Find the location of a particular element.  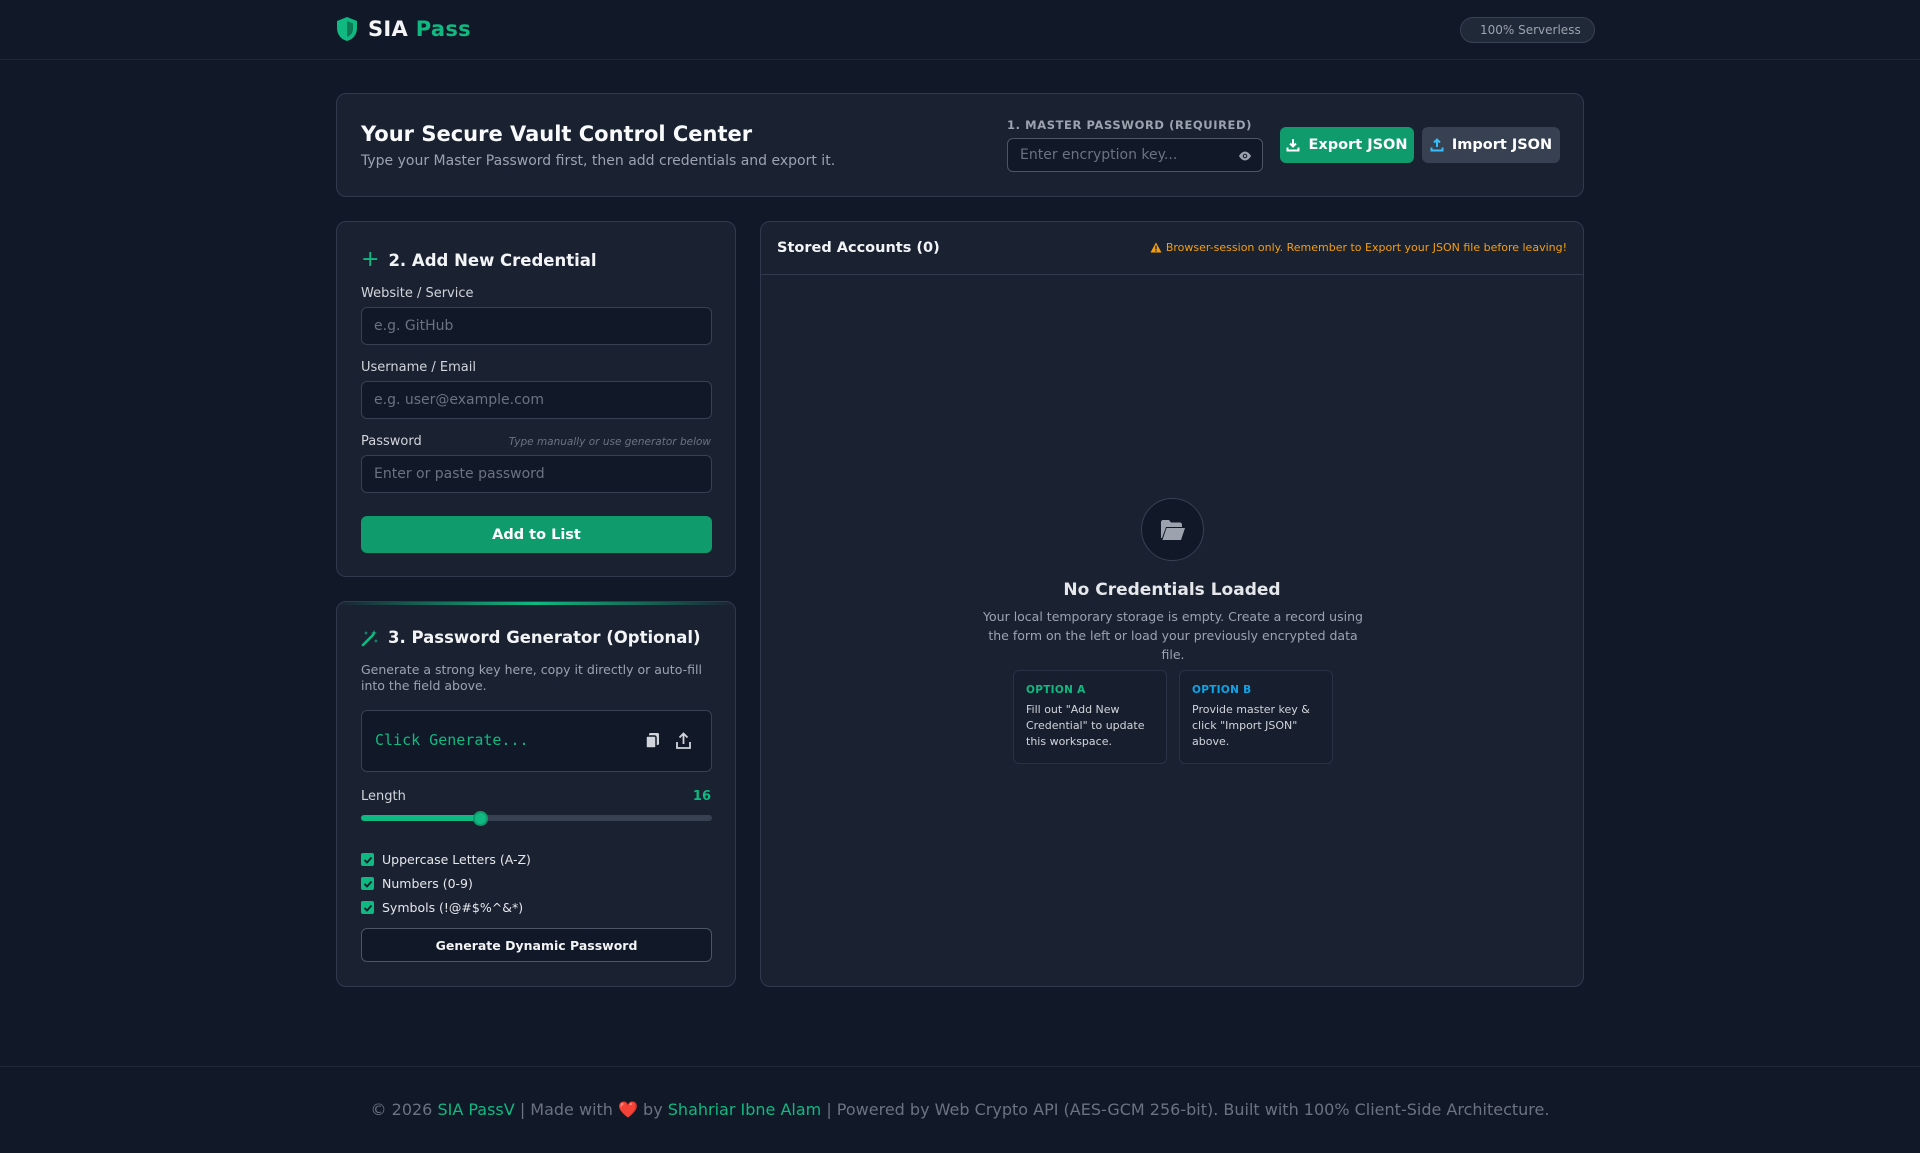

option-a-title: OPTION A is located at coordinates (1056, 690).